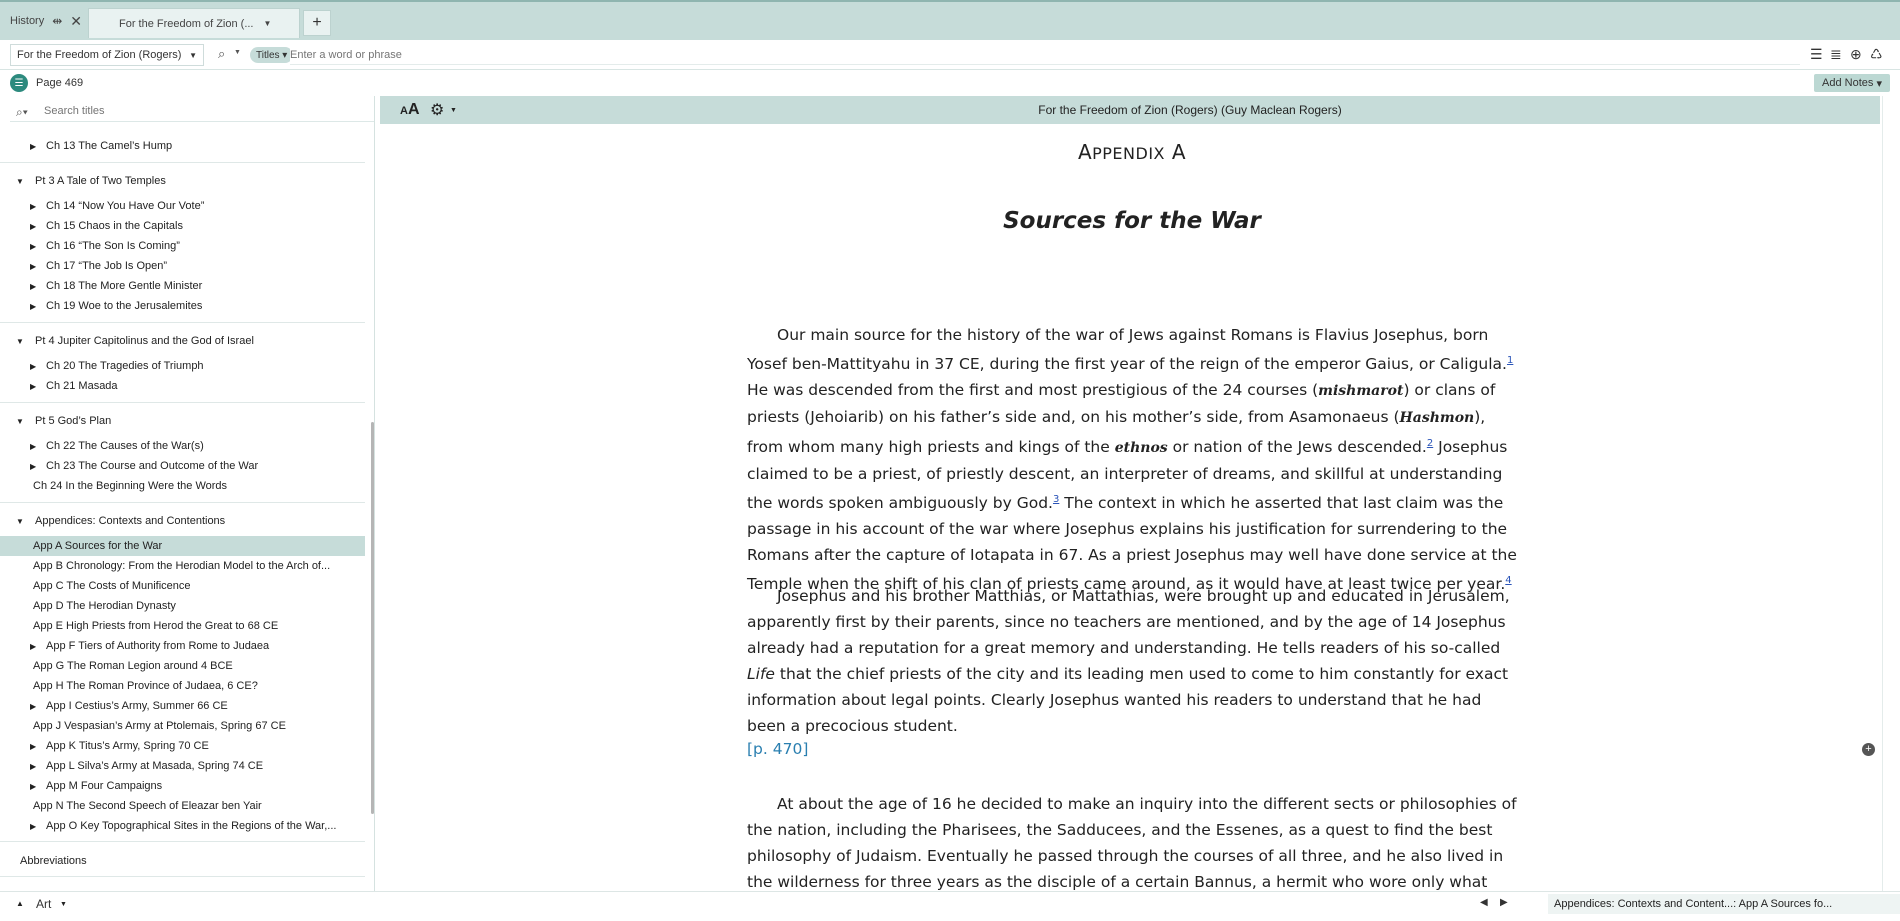 The image size is (1900, 921). Describe the element at coordinates (1128, 153) in the screenshot. I see `appendix-heading-word: PPENDIX` at that location.